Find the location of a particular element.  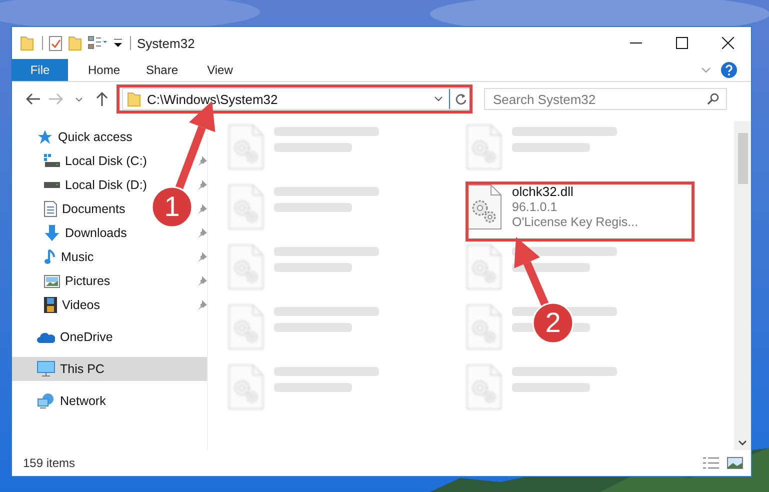

large-icons-view-button is located at coordinates (735, 463).